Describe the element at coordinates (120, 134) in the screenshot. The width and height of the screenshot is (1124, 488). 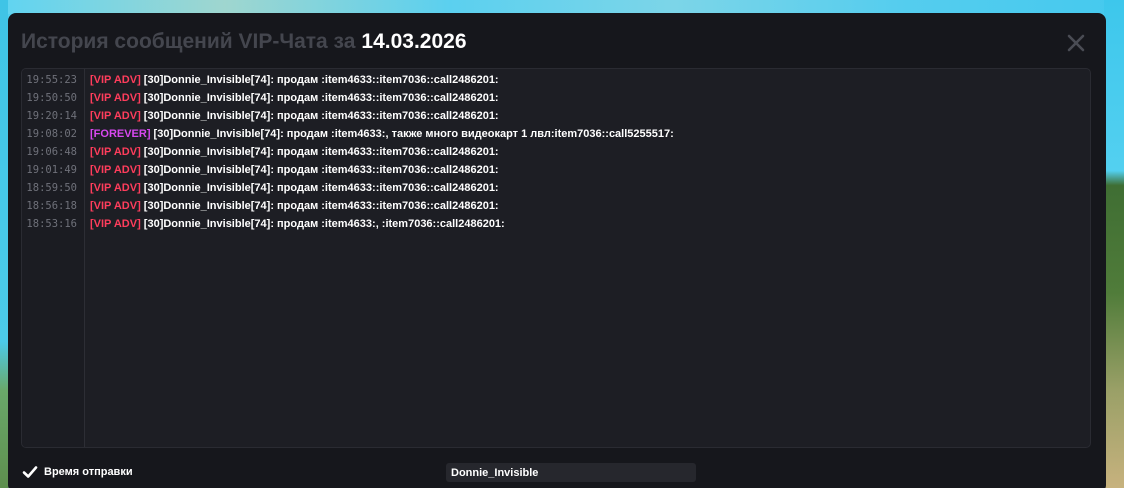
I see `message-tag: [FOREVER]` at that location.